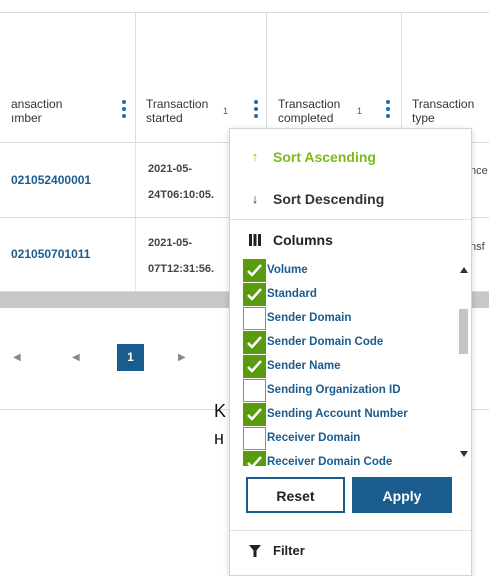 This screenshot has height=576, width=489. What do you see at coordinates (182, 357) in the screenshot?
I see `next-page-icon: ▶` at bounding box center [182, 357].